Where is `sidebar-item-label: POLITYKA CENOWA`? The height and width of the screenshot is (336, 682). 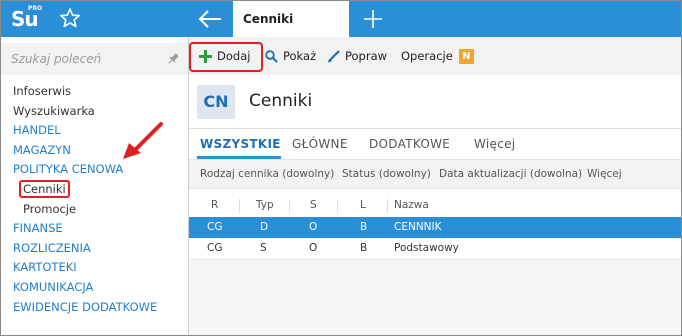
sidebar-item-label: POLITYKA CENOWA is located at coordinates (68, 169).